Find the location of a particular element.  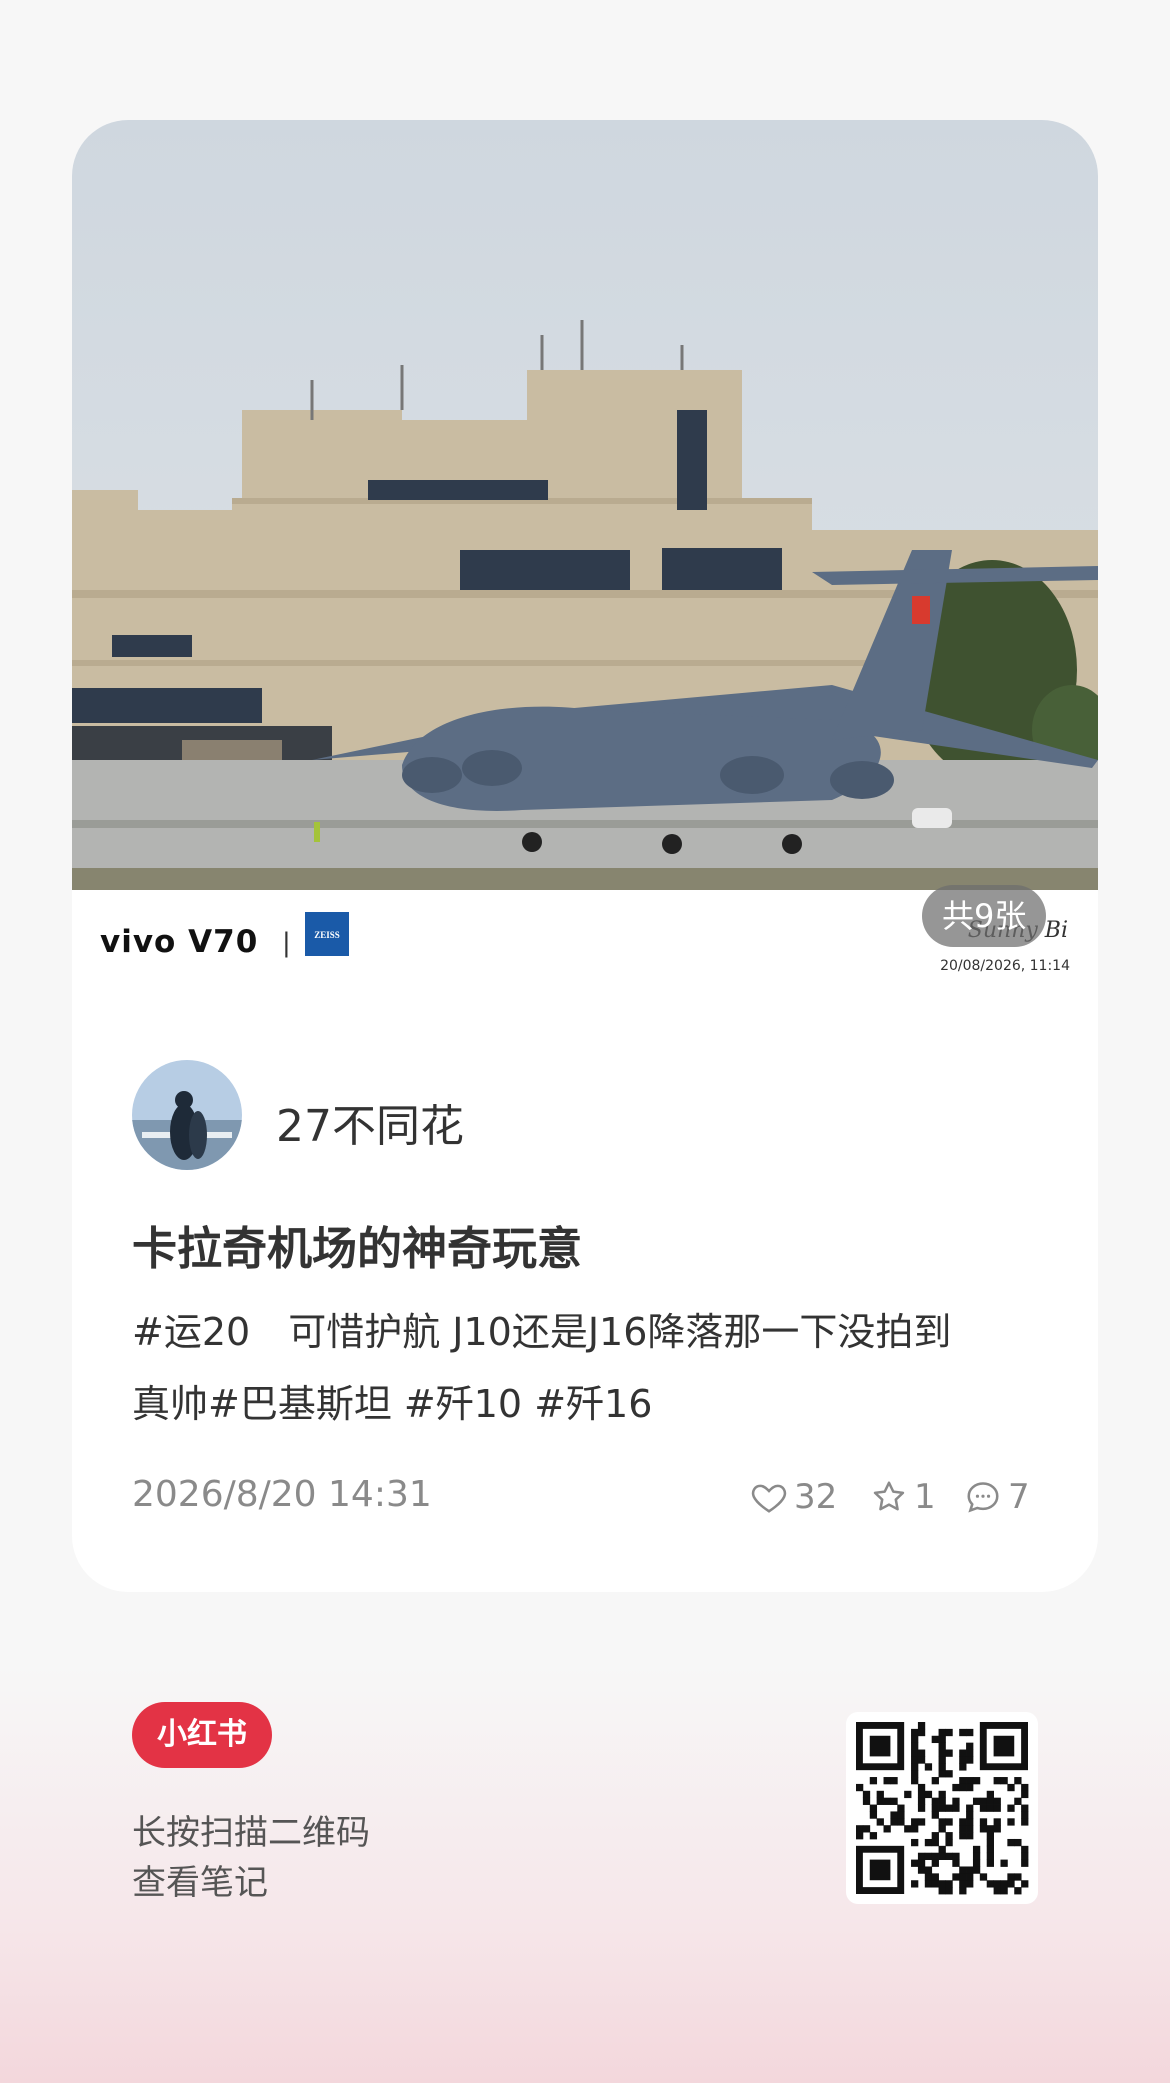

post-datetime: 2026/8/20 14:31 is located at coordinates (282, 1494).